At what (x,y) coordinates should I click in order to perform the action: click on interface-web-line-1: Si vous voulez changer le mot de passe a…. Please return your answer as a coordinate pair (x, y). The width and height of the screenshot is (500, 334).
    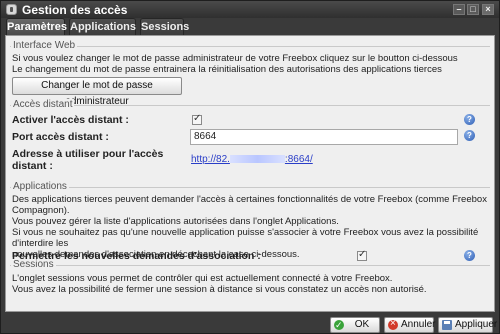
    Looking at the image, I should click on (235, 58).